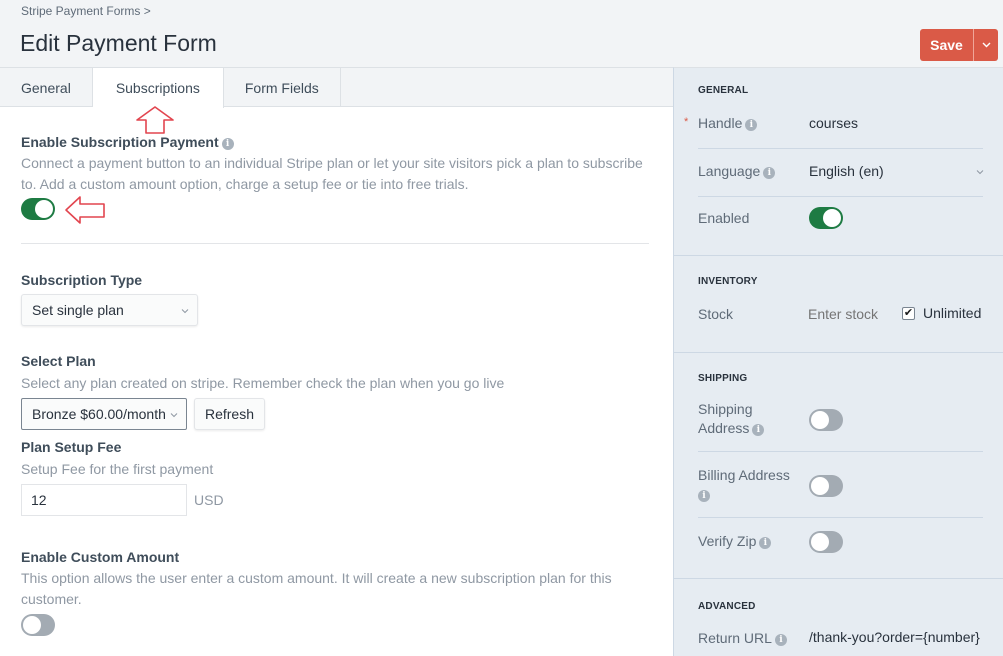 The width and height of the screenshot is (1003, 656). I want to click on label-line: Address, so click(724, 428).